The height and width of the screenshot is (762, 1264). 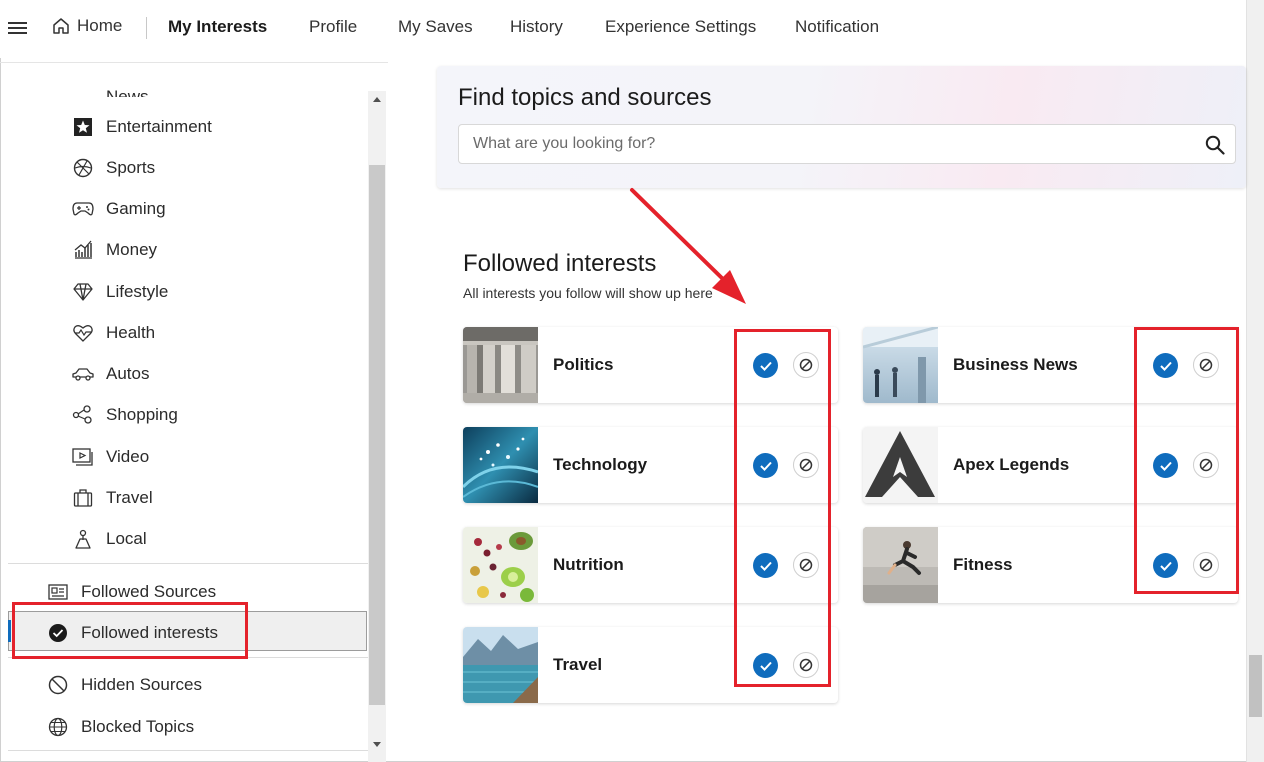 I want to click on sidebar-item-travel: Travel, so click(x=112, y=498).